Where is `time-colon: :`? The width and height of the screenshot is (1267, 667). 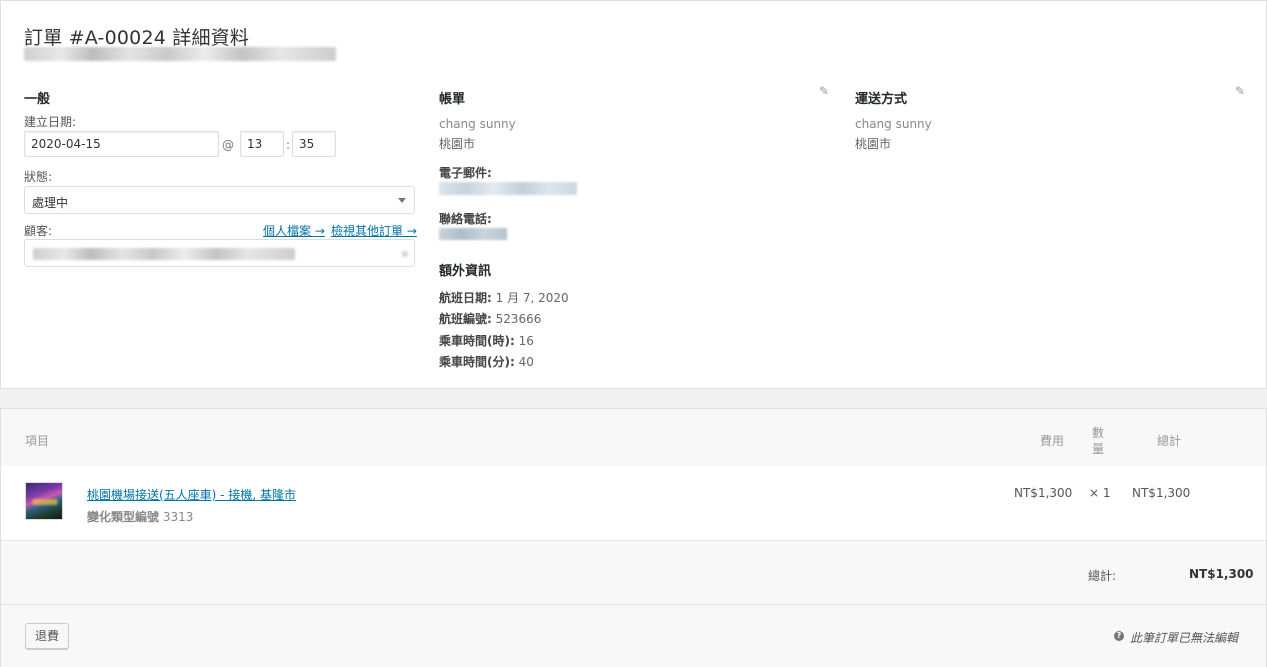 time-colon: : is located at coordinates (288, 145).